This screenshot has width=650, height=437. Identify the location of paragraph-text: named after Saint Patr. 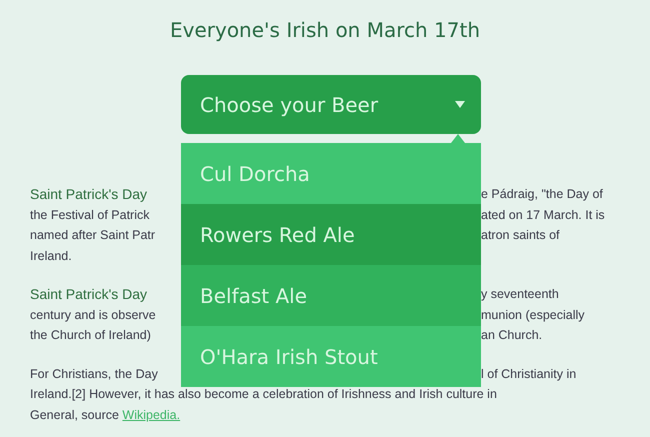
(93, 235).